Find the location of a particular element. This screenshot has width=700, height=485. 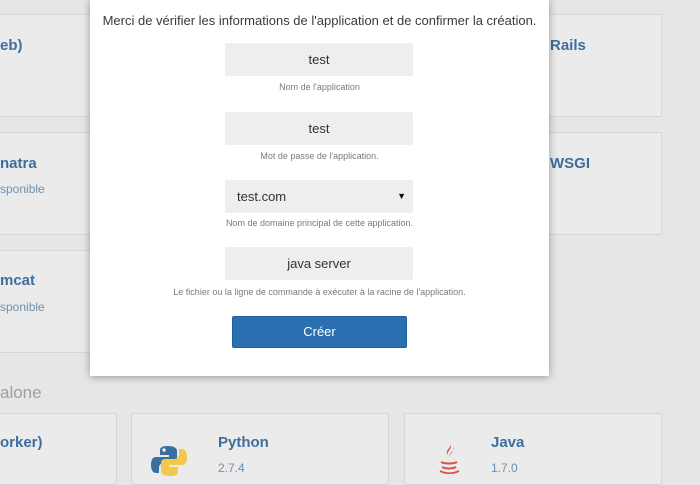

card-version-java: 1.7.0 is located at coordinates (504, 468).